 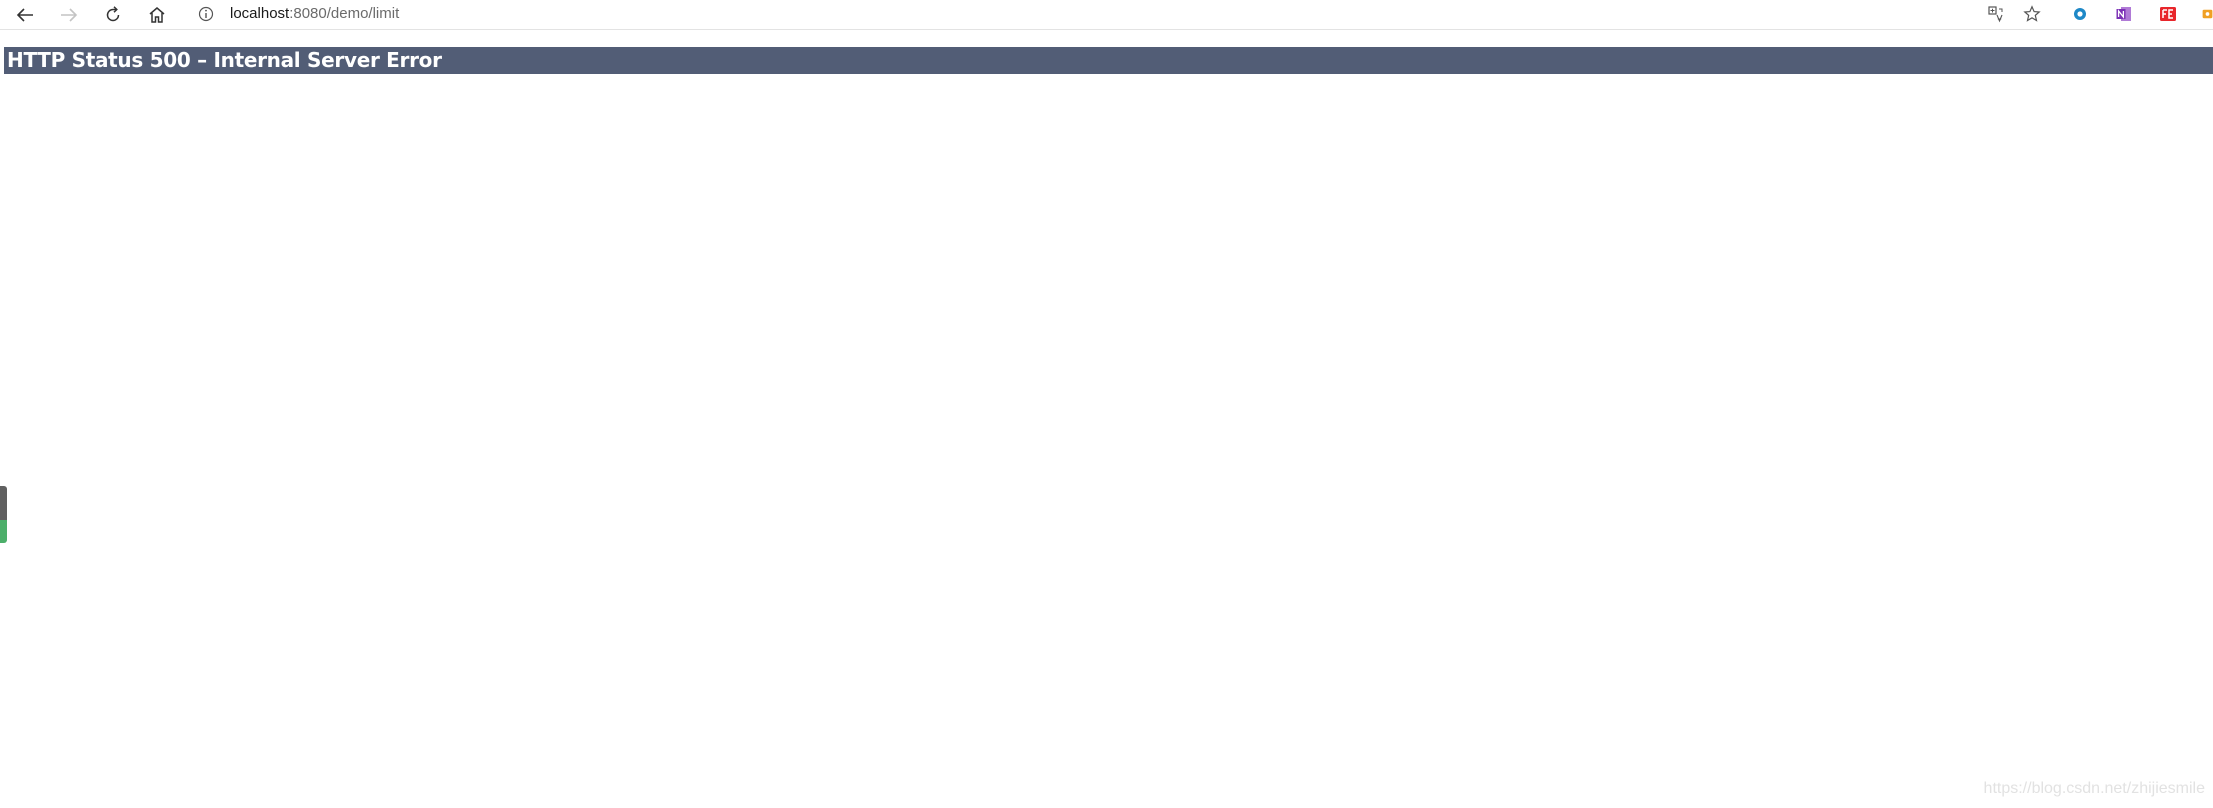 What do you see at coordinates (2207, 14) in the screenshot?
I see `extension-orange-icon` at bounding box center [2207, 14].